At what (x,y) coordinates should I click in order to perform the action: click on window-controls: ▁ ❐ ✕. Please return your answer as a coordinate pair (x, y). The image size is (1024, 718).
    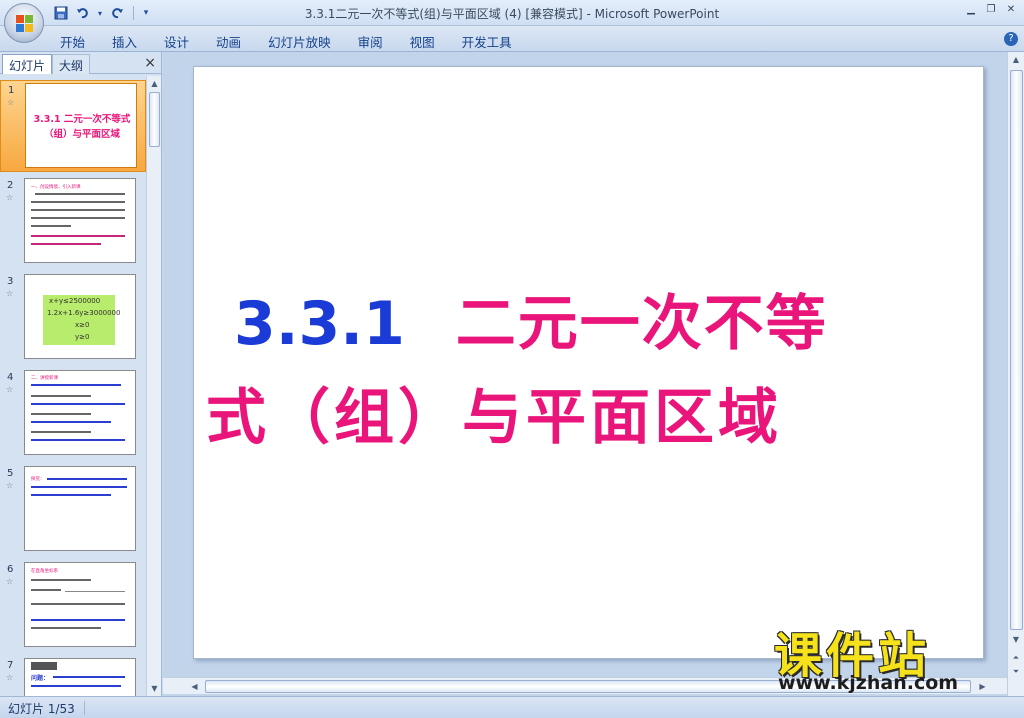
    Looking at the image, I should click on (991, 9).